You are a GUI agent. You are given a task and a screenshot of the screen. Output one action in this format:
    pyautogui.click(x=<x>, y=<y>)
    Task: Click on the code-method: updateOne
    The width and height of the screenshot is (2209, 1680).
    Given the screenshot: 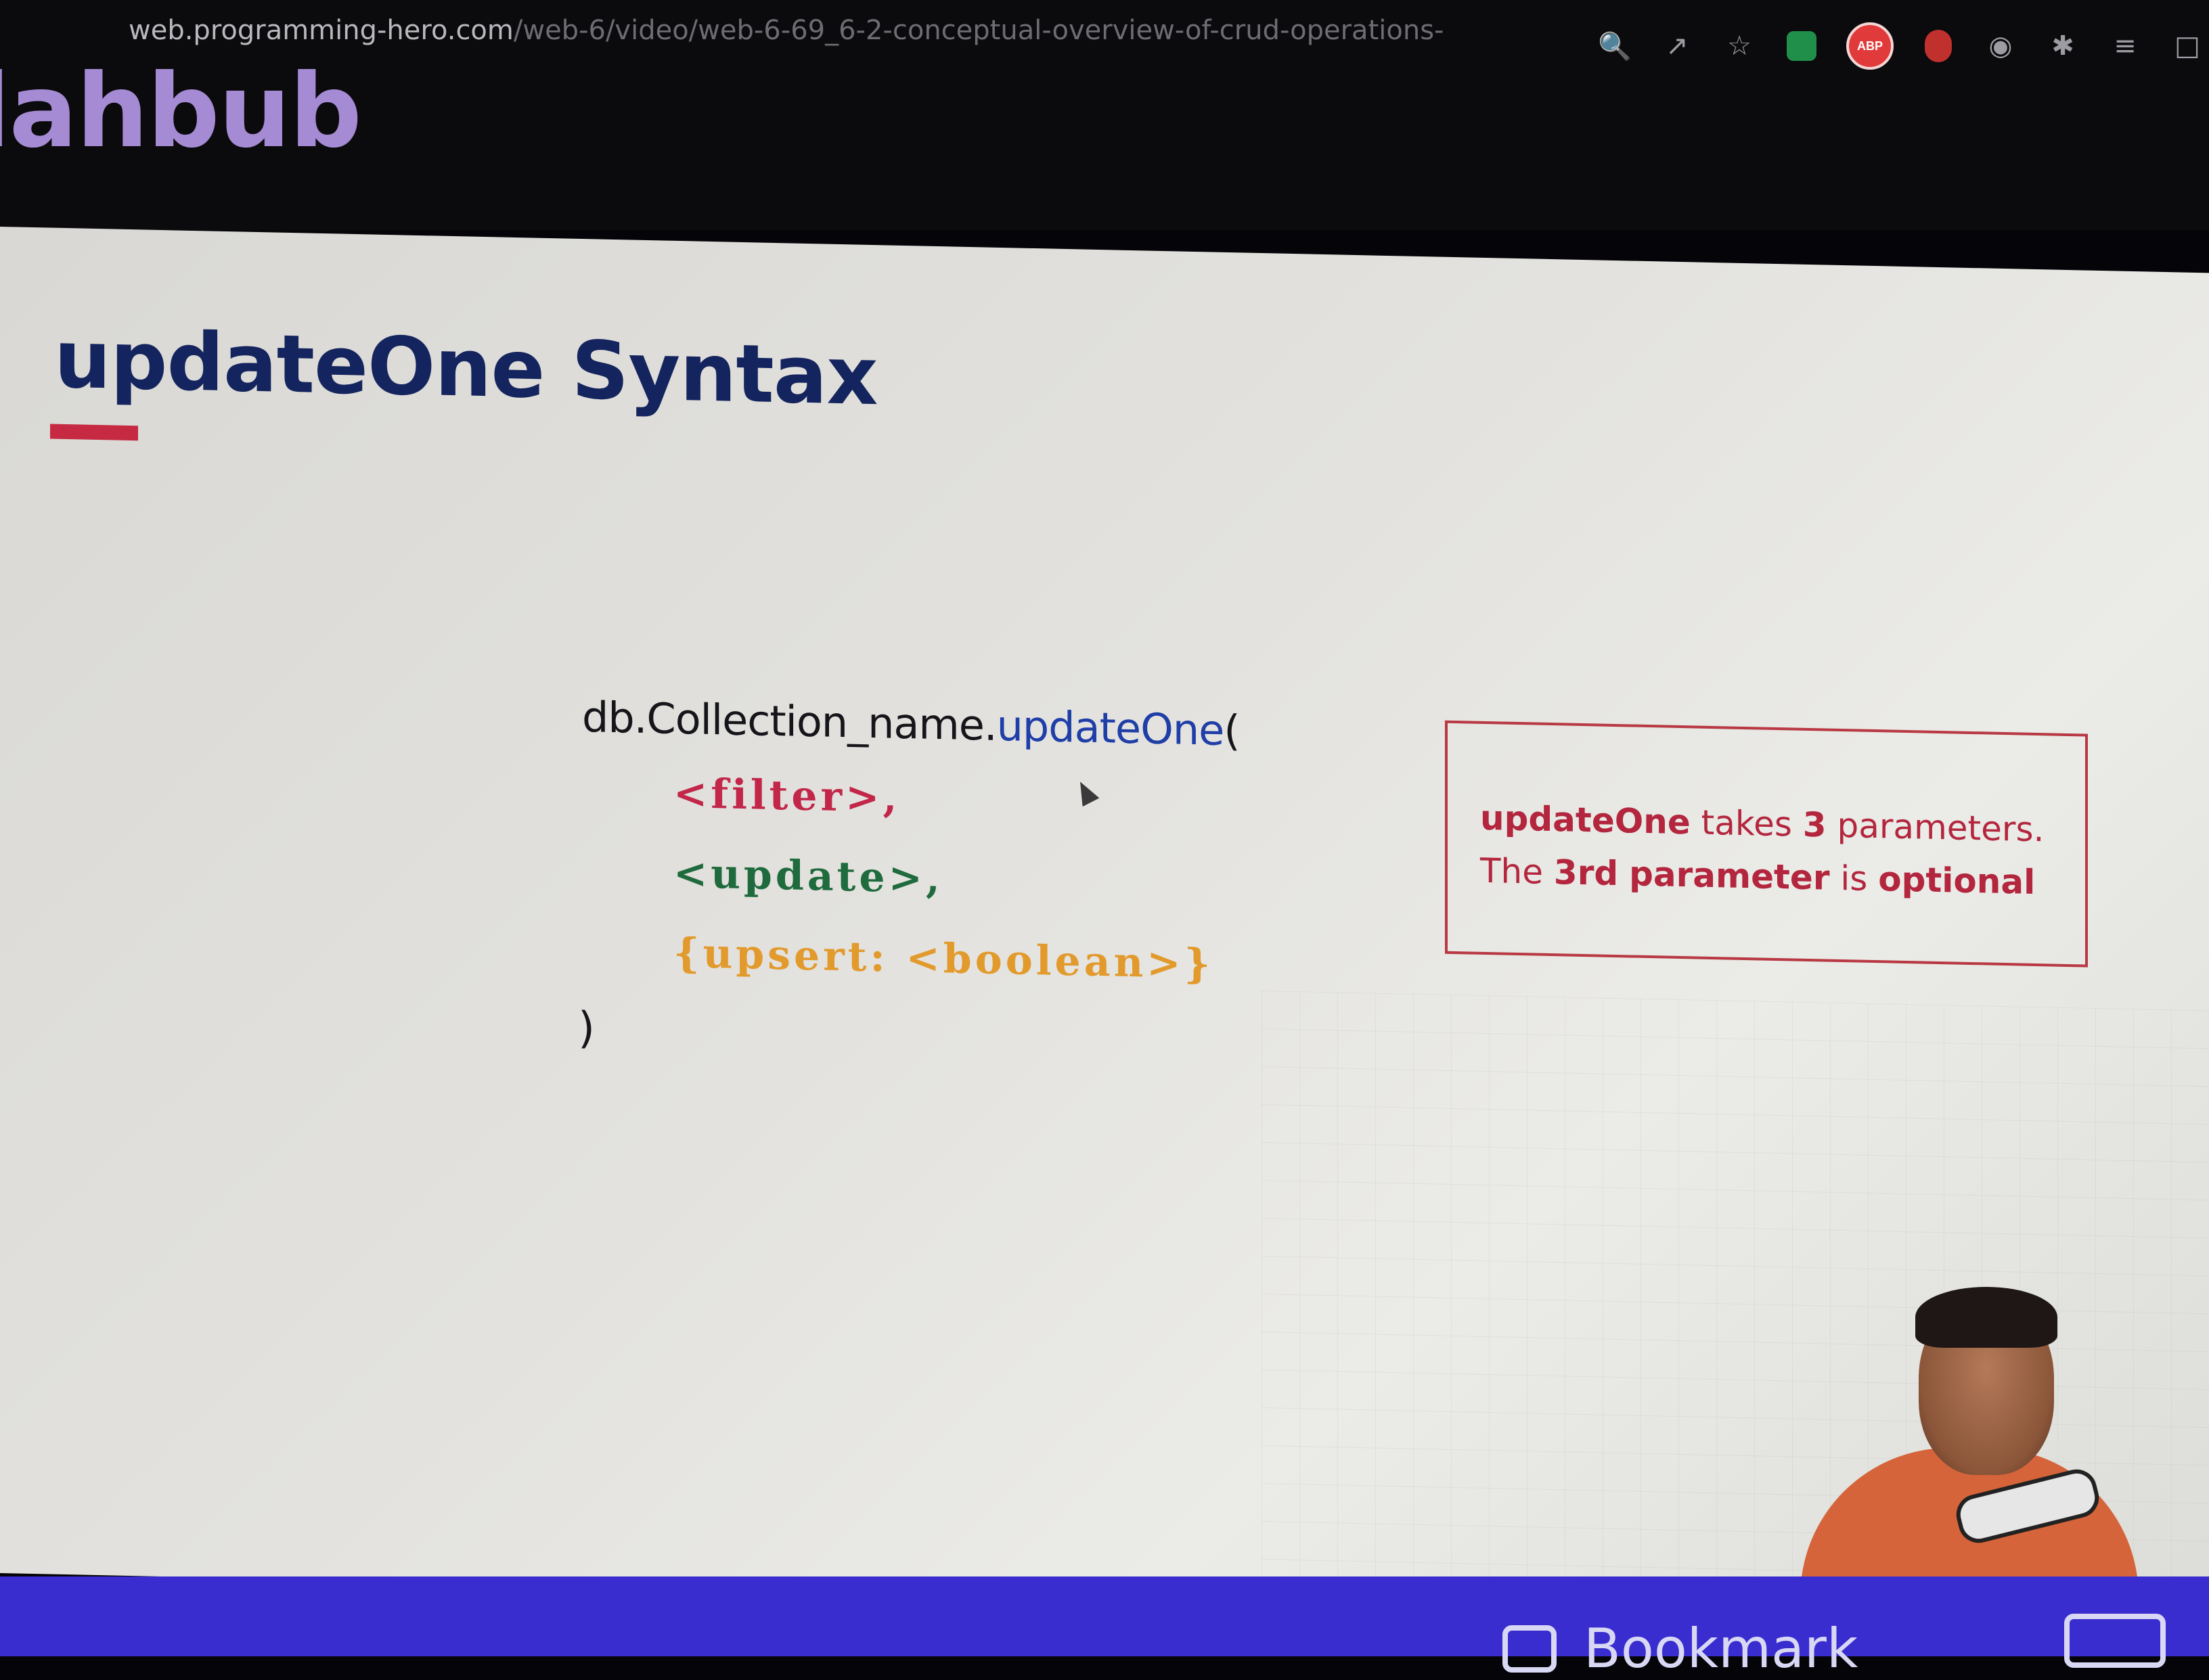 What is the action you would take?
    pyautogui.click(x=1110, y=728)
    